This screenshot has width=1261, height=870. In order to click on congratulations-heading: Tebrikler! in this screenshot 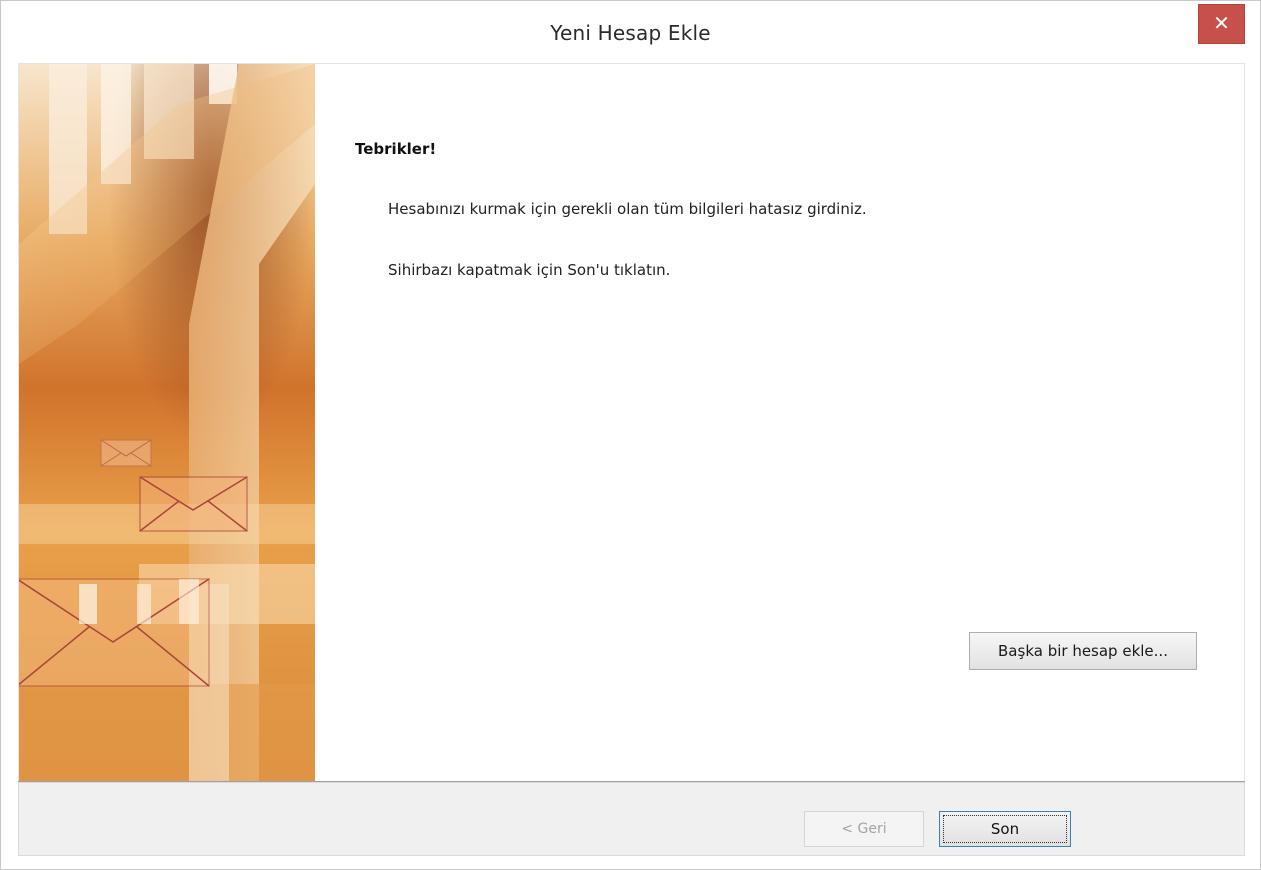, I will do `click(396, 149)`.